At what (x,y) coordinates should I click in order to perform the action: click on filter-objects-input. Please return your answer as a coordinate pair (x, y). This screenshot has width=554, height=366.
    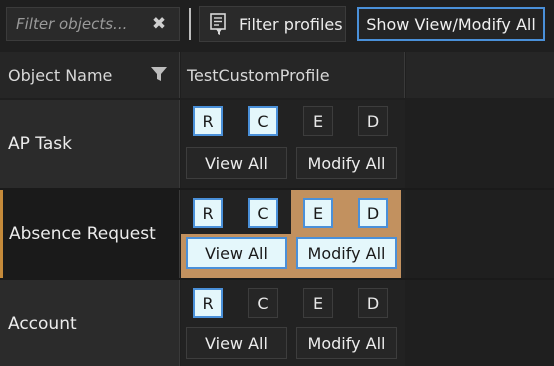
    Looking at the image, I should click on (76, 24).